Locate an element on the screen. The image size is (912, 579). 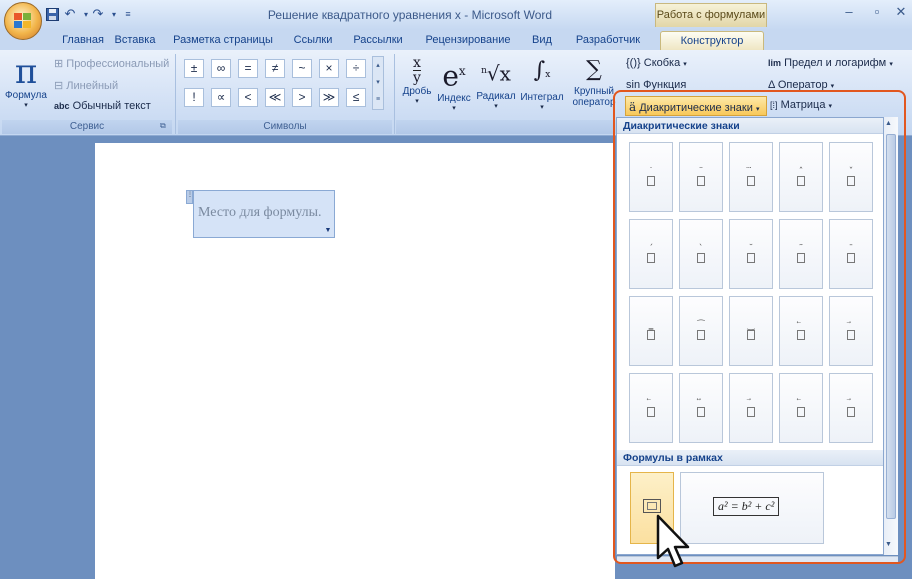
formula-placeholder-box: Место для формулы. is located at coordinates (264, 214).